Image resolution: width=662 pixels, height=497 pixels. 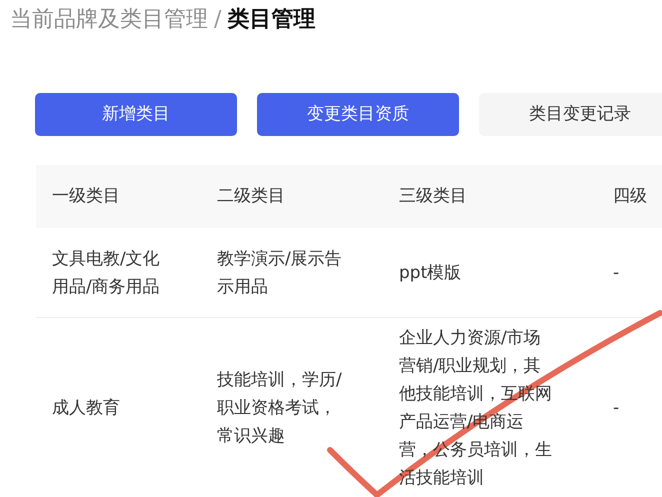 What do you see at coordinates (251, 196) in the screenshot?
I see `column-header: 二级类目` at bounding box center [251, 196].